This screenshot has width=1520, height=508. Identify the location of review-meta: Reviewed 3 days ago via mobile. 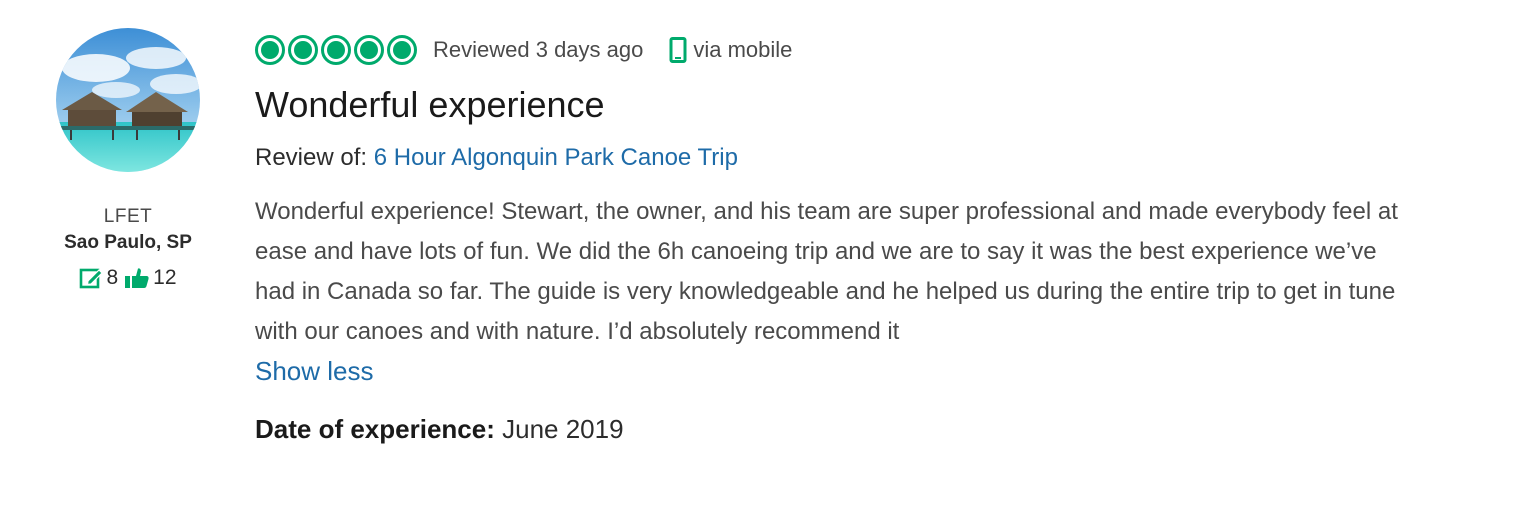
(870, 50).